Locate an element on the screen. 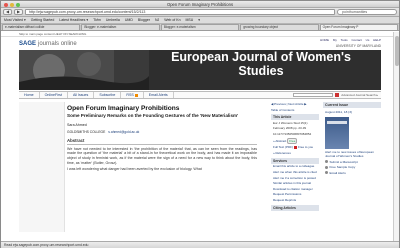  browser-tab: Open Forum Imaginary P is located at coordinates (359, 27).